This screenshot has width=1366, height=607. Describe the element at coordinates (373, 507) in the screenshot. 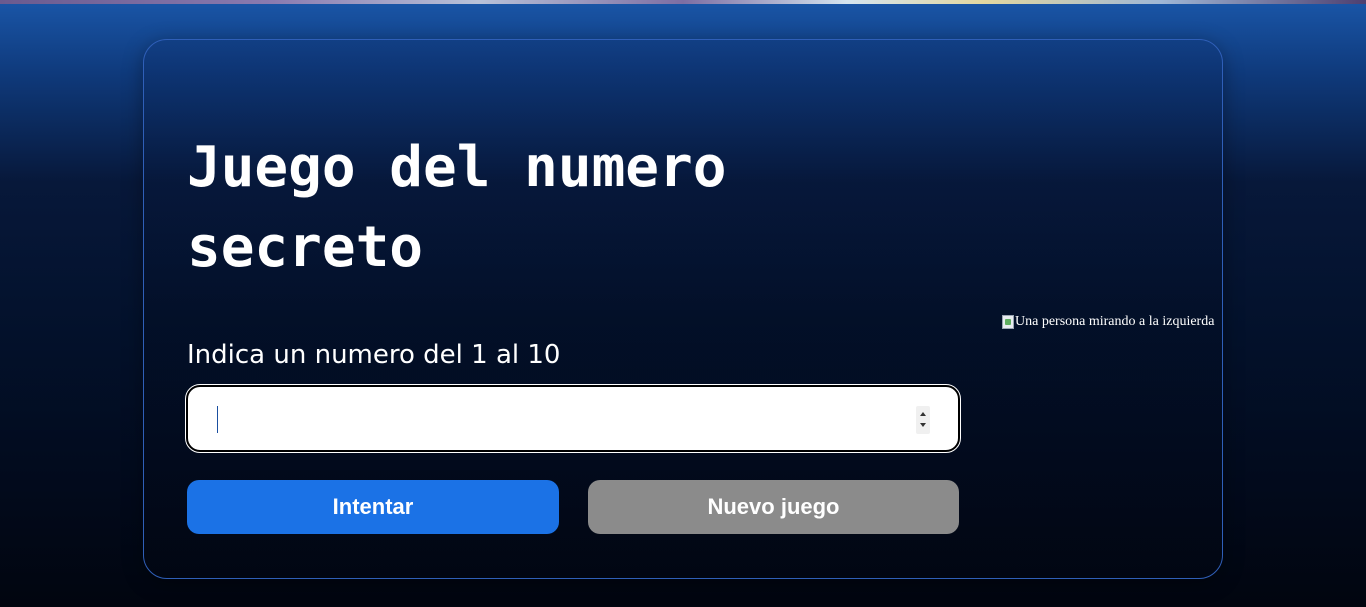

I see `try-button: Intentar` at that location.